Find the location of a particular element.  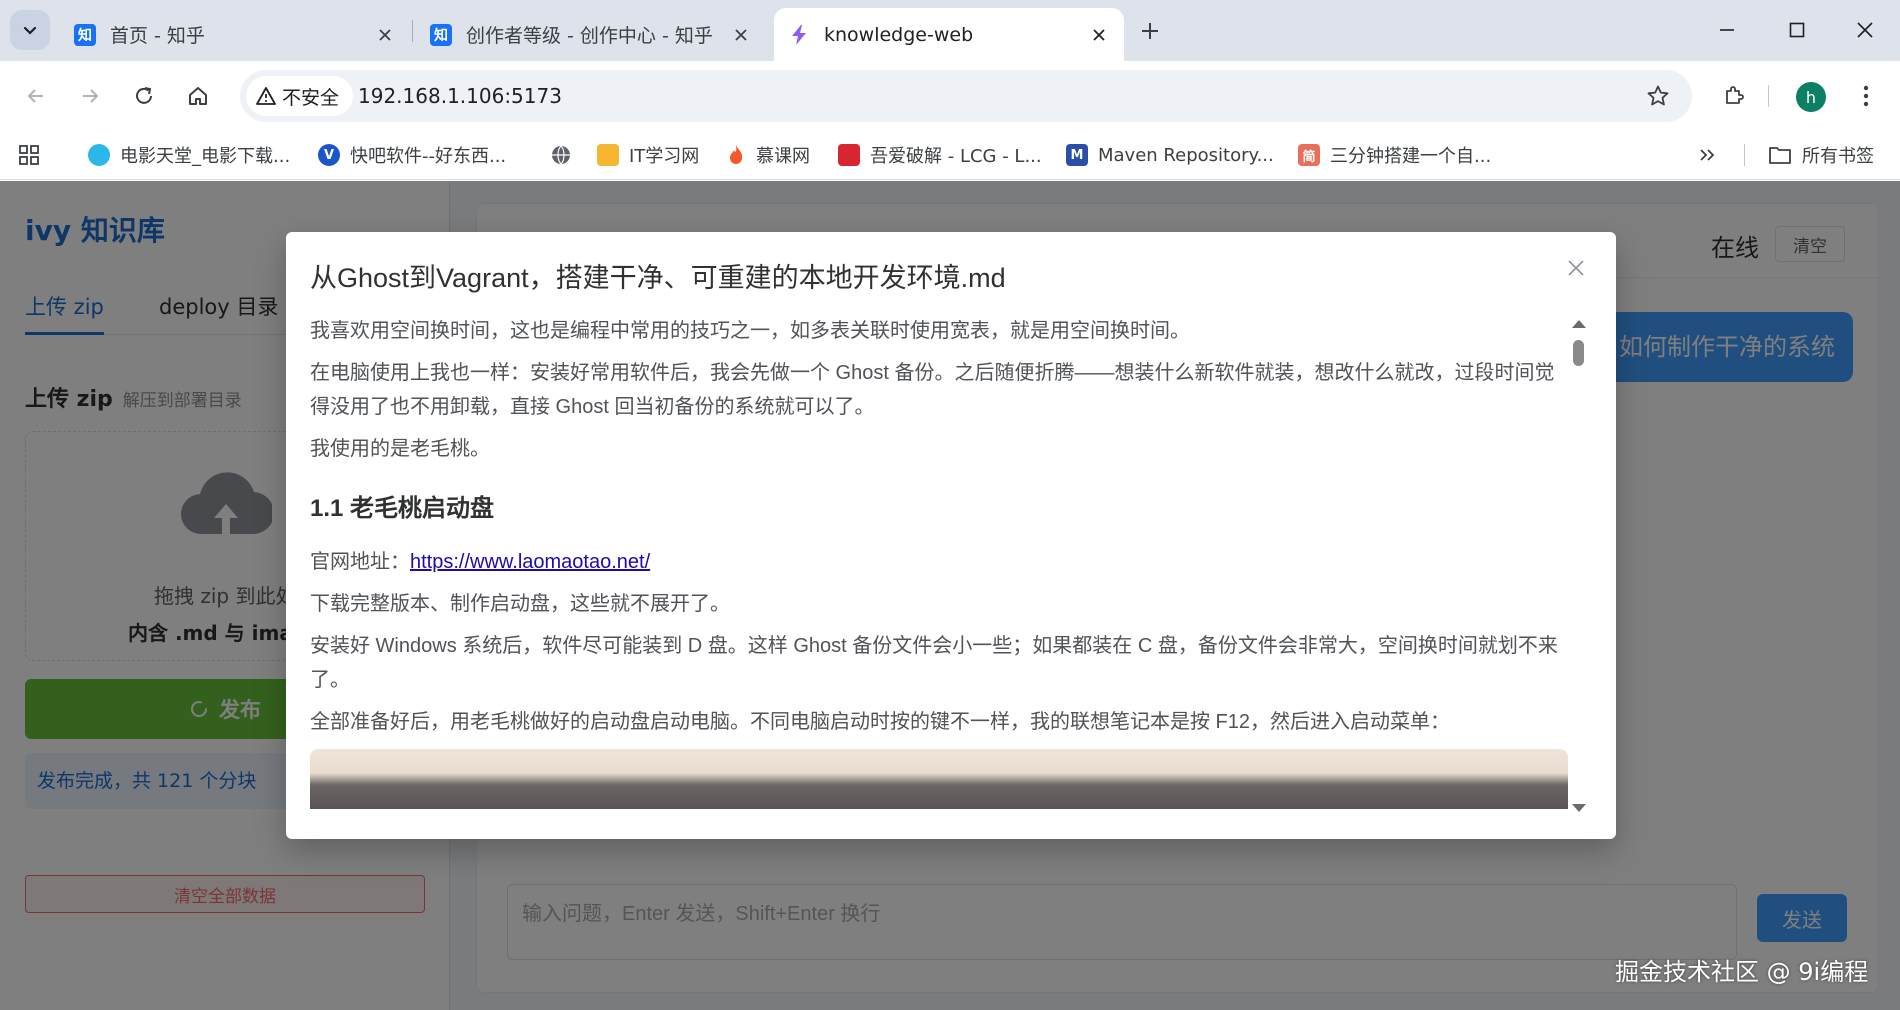

site-info-chip: 不安全 is located at coordinates (300, 96).